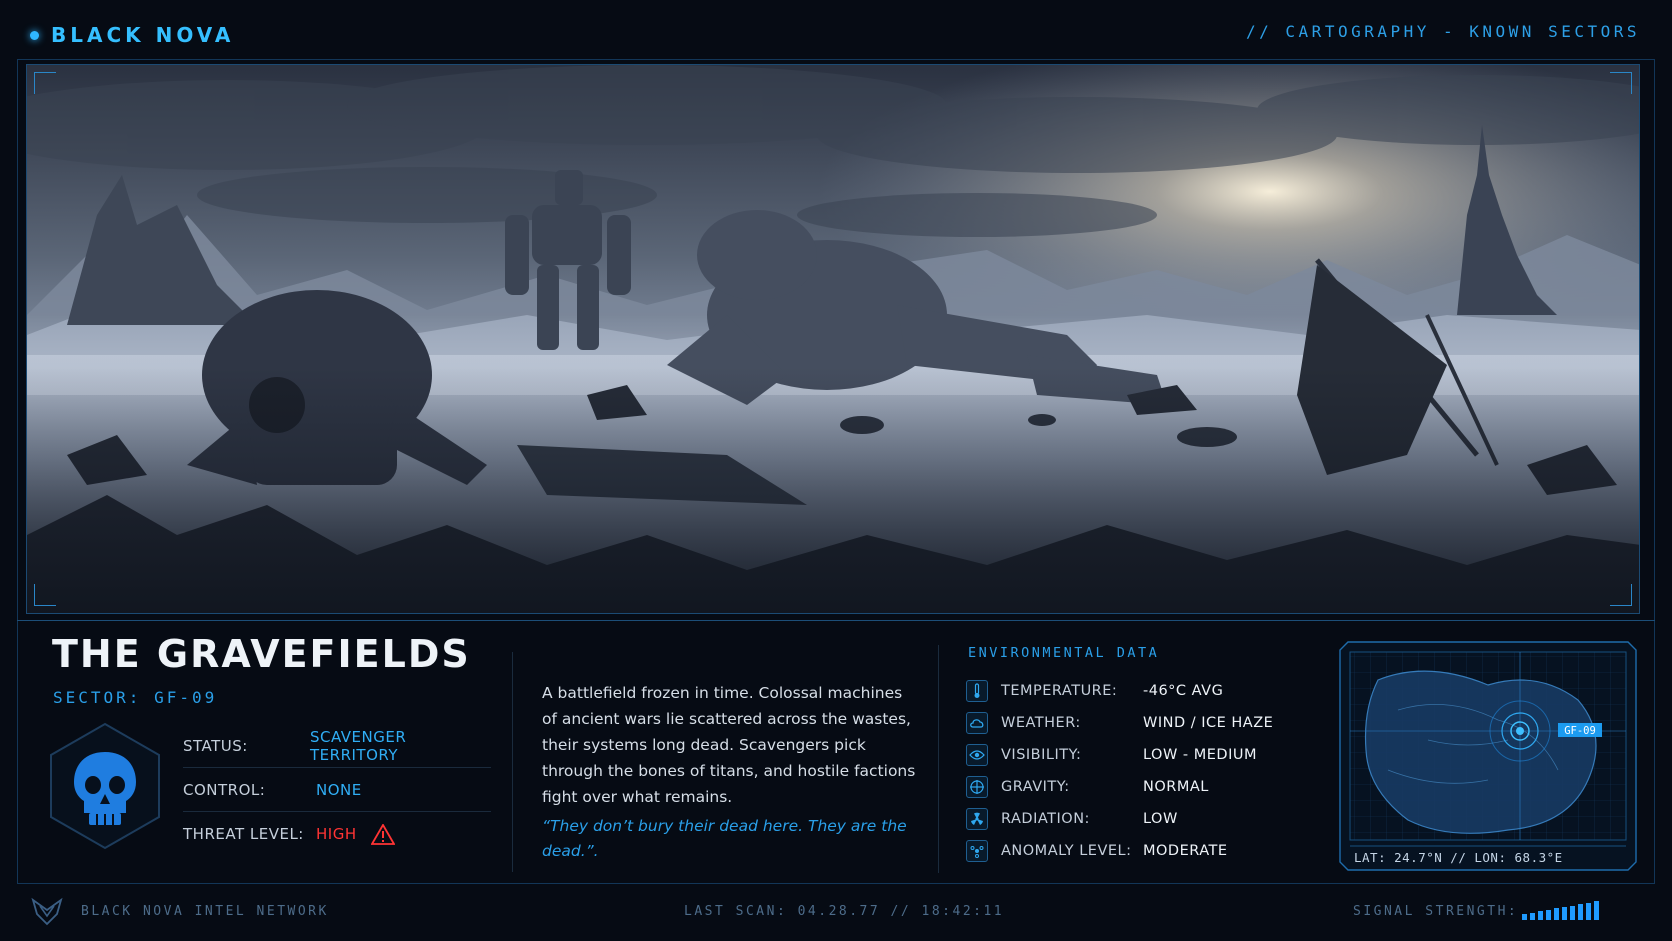 This screenshot has height=941, width=1672. Describe the element at coordinates (977, 819) in the screenshot. I see `radiation-icon` at that location.